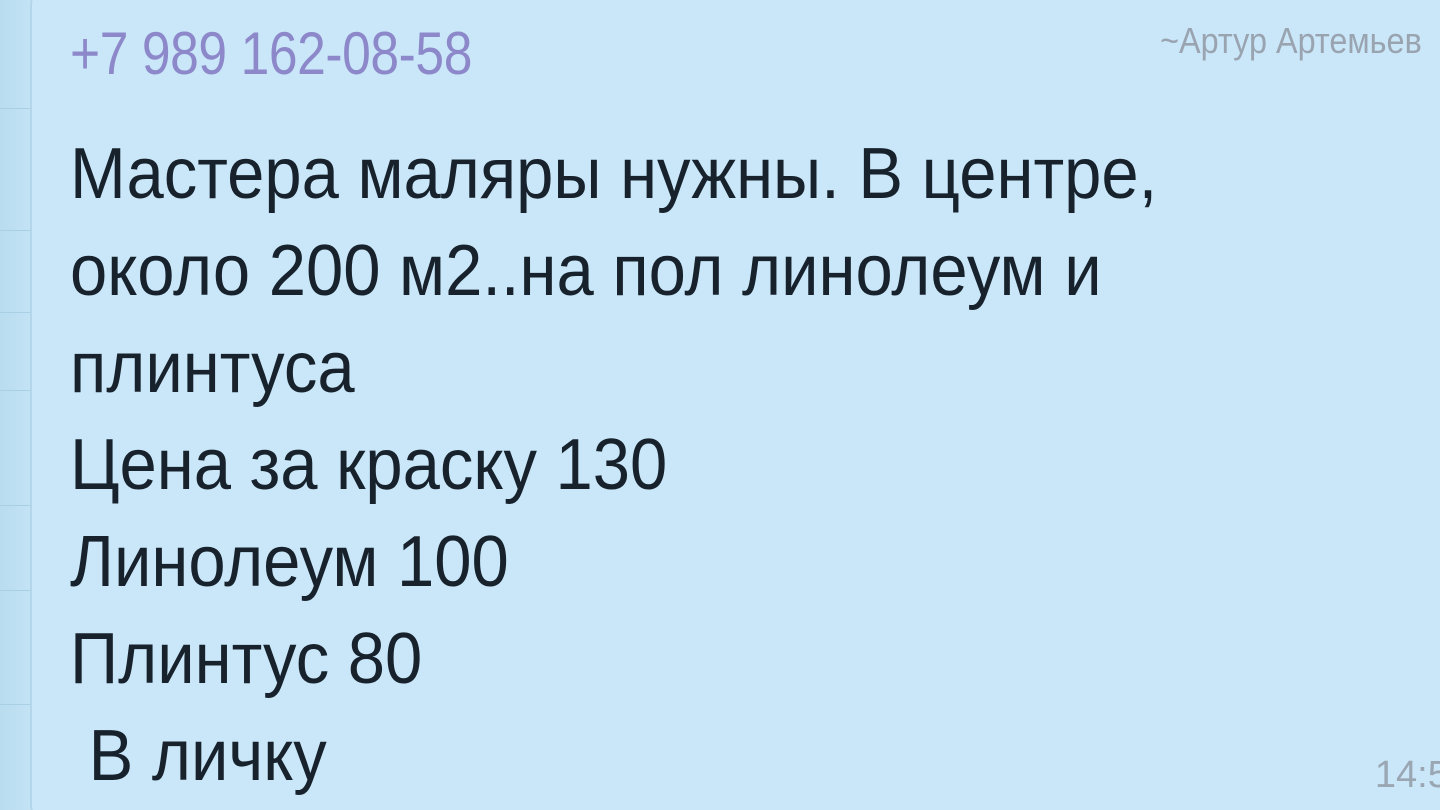 The image size is (1440, 810). I want to click on sender-phone: +7 989 162-08-58, so click(271, 54).